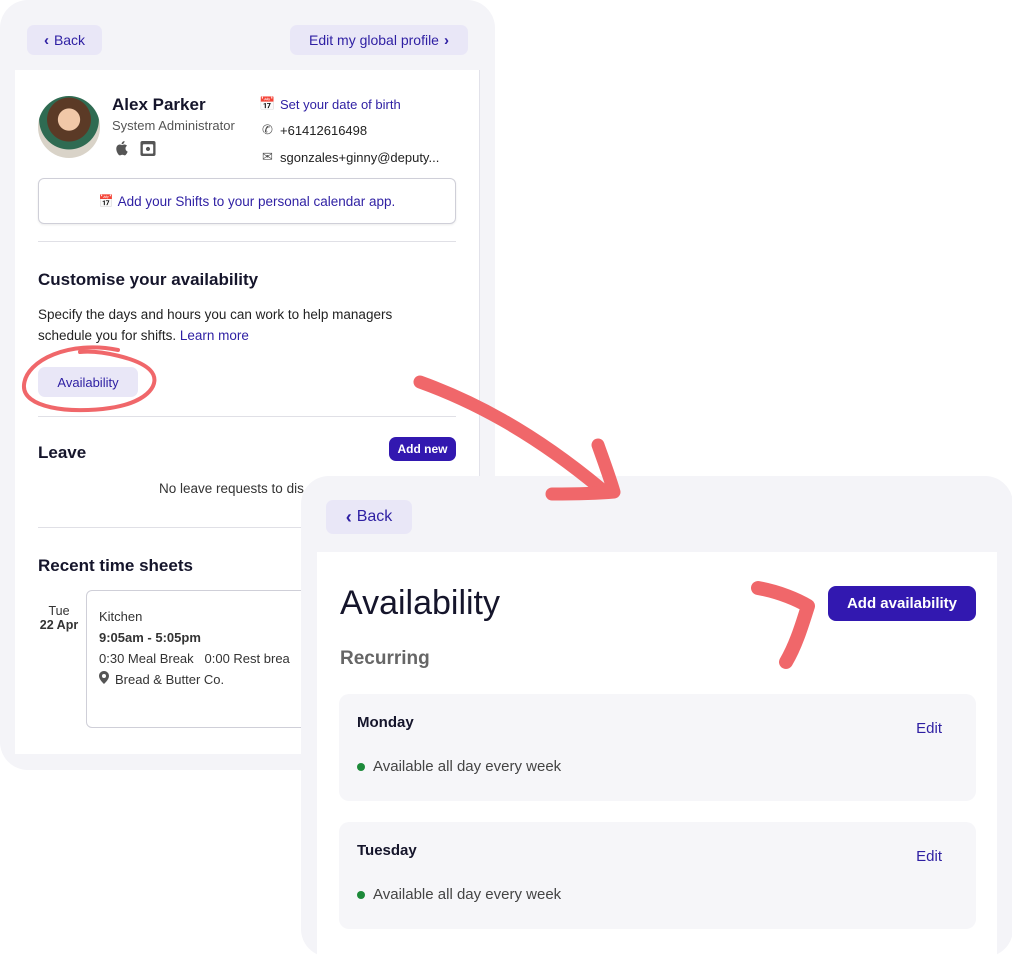 The width and height of the screenshot is (1012, 957). I want to click on phone-row: ✆ +61412616498, so click(314, 130).